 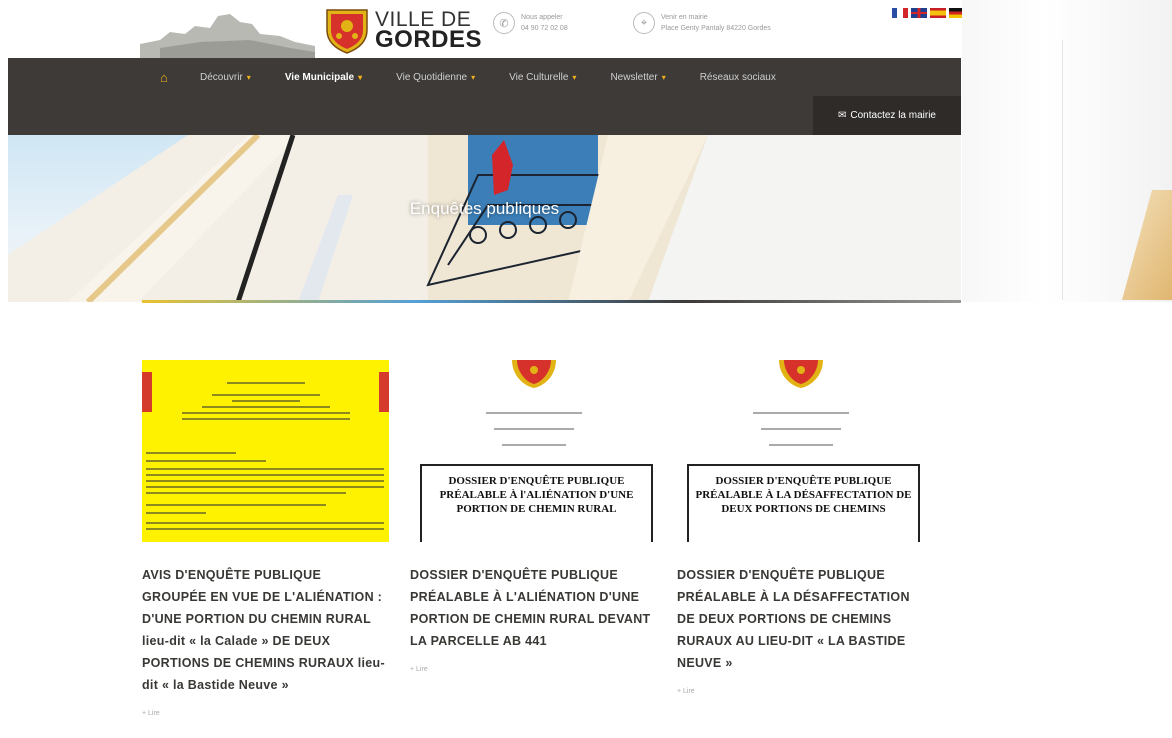 I want to click on fr-flag-icon, so click(x=900, y=13).